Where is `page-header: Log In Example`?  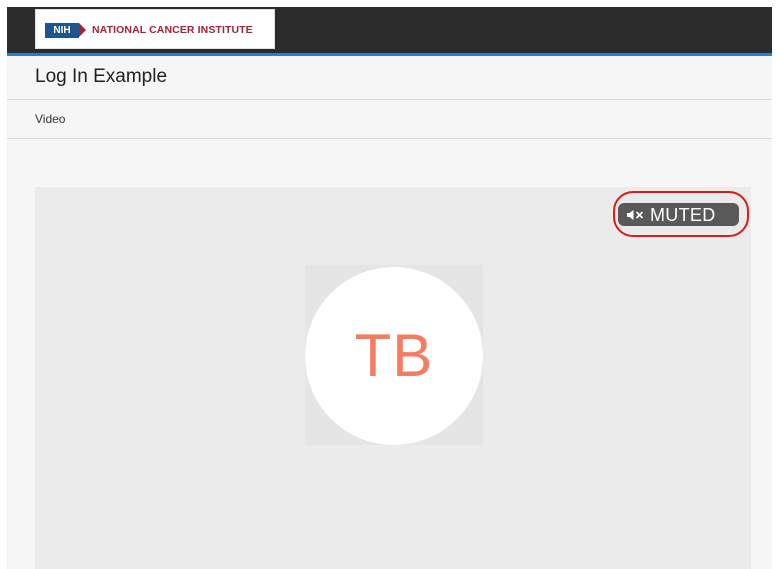
page-header: Log In Example is located at coordinates (389, 78).